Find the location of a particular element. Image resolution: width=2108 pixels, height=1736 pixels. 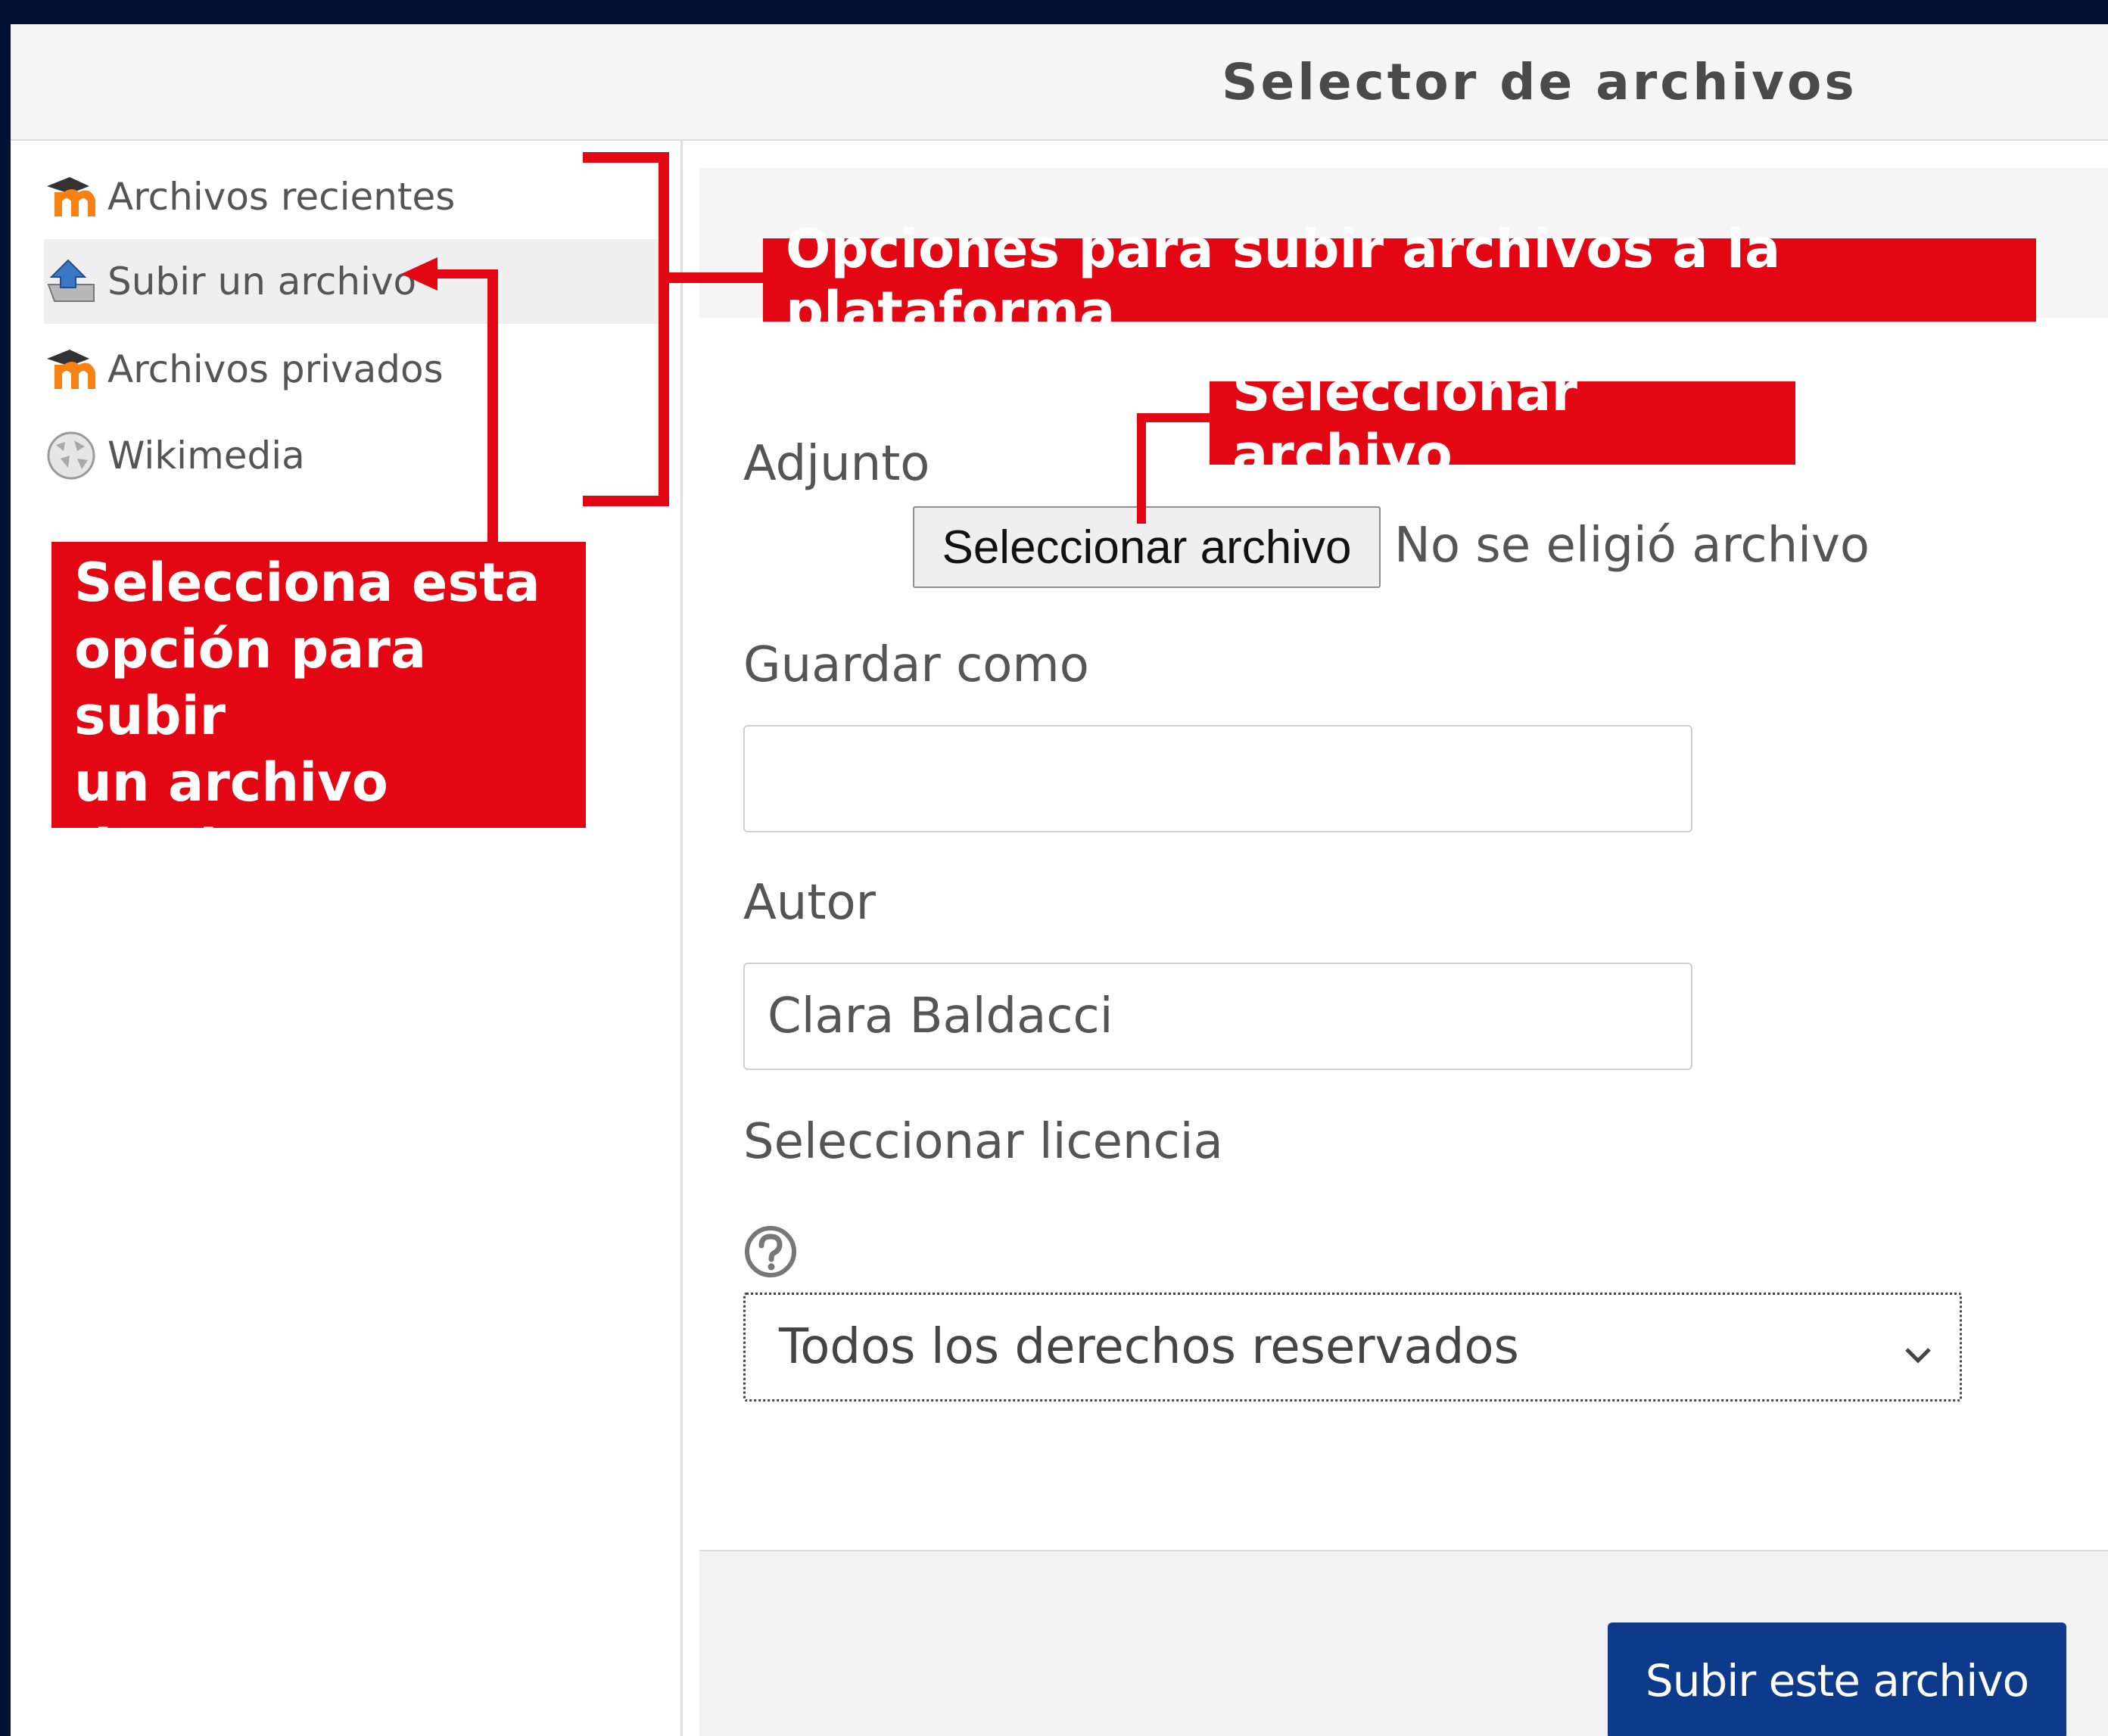

upload-icon is located at coordinates (71, 281).